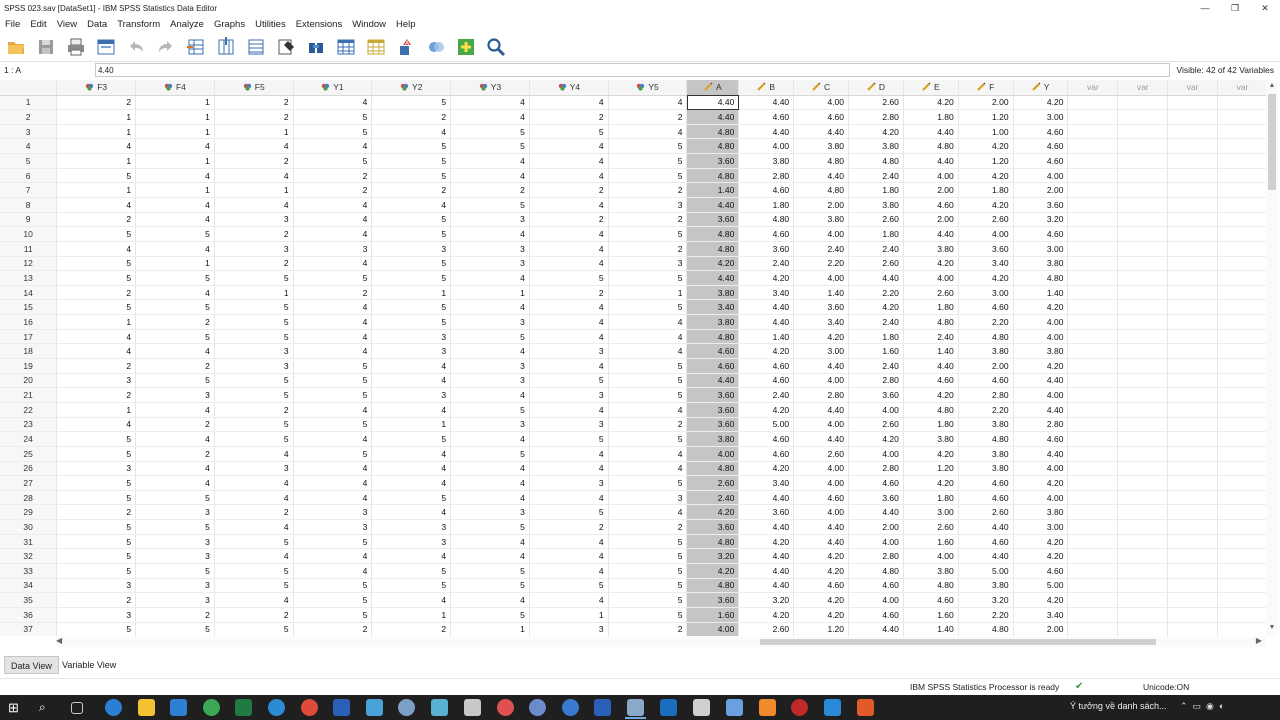 Image resolution: width=1280 pixels, height=720 pixels. I want to click on row-number: 19, so click(29, 366).